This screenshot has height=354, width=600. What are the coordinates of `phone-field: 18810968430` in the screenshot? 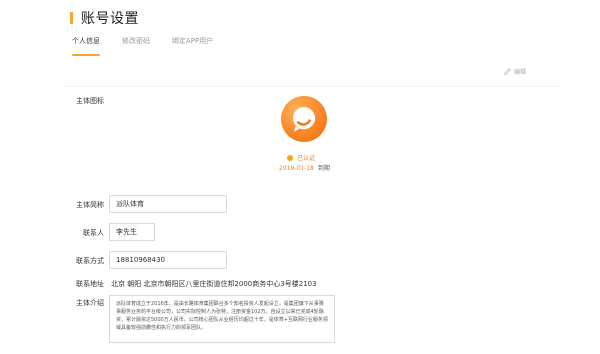 It's located at (168, 260).